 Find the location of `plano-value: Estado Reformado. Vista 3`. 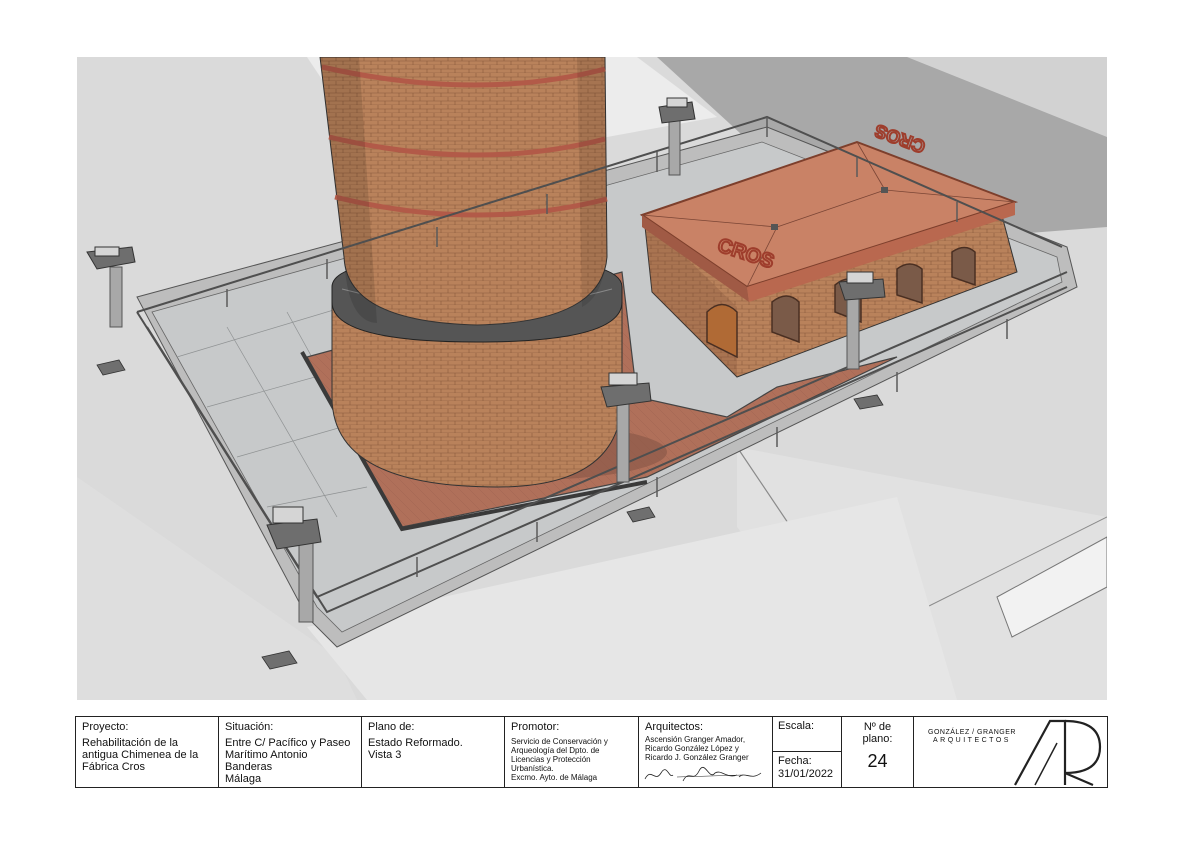

plano-value: Estado Reformado. Vista 3 is located at coordinates (415, 749).